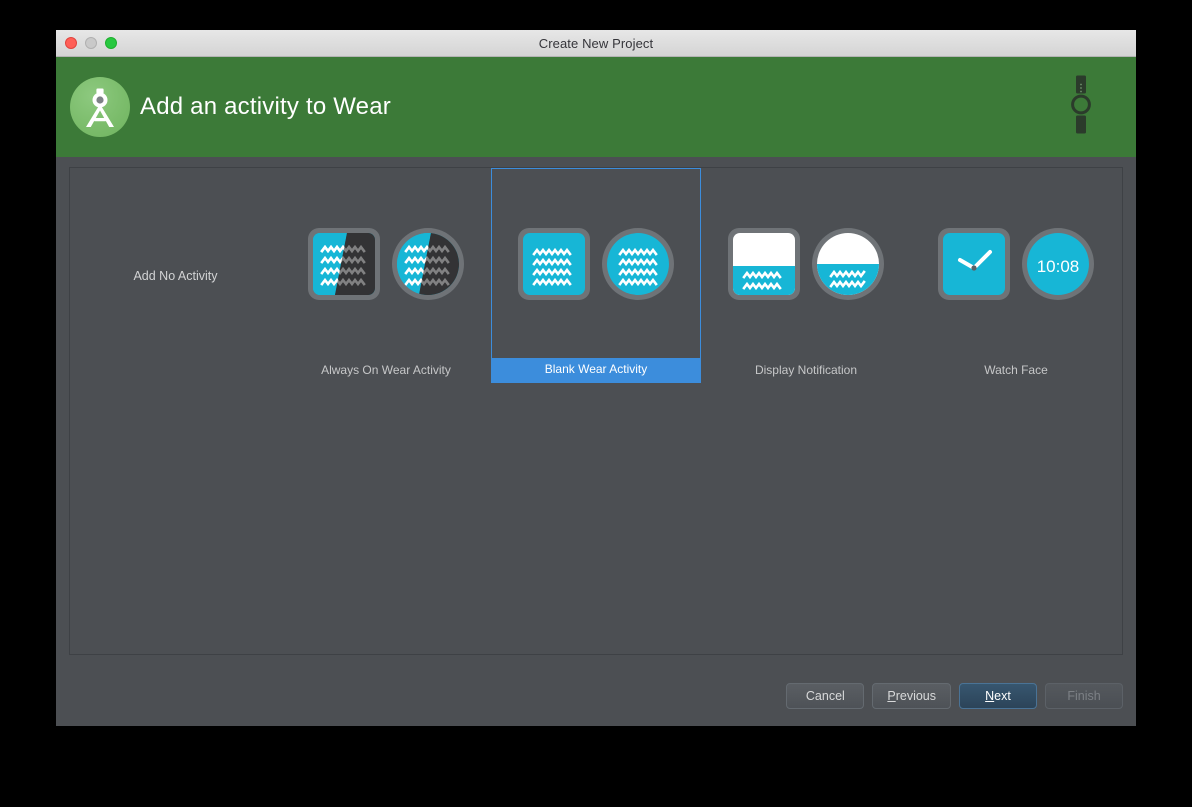  What do you see at coordinates (71, 43) in the screenshot?
I see `close-window-button` at bounding box center [71, 43].